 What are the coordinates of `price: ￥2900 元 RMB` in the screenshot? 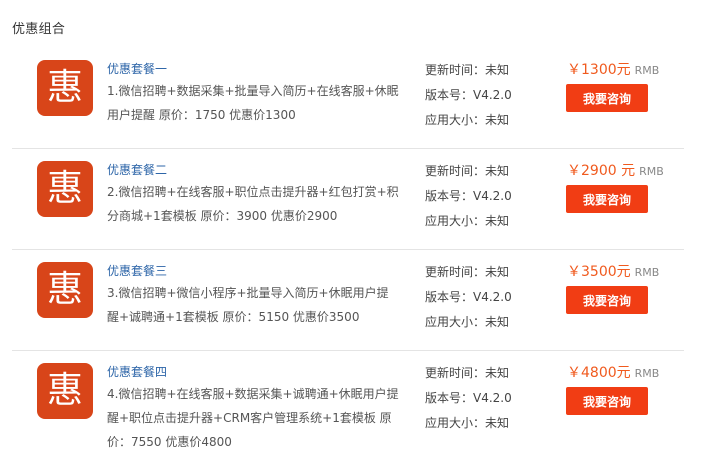 It's located at (615, 170).